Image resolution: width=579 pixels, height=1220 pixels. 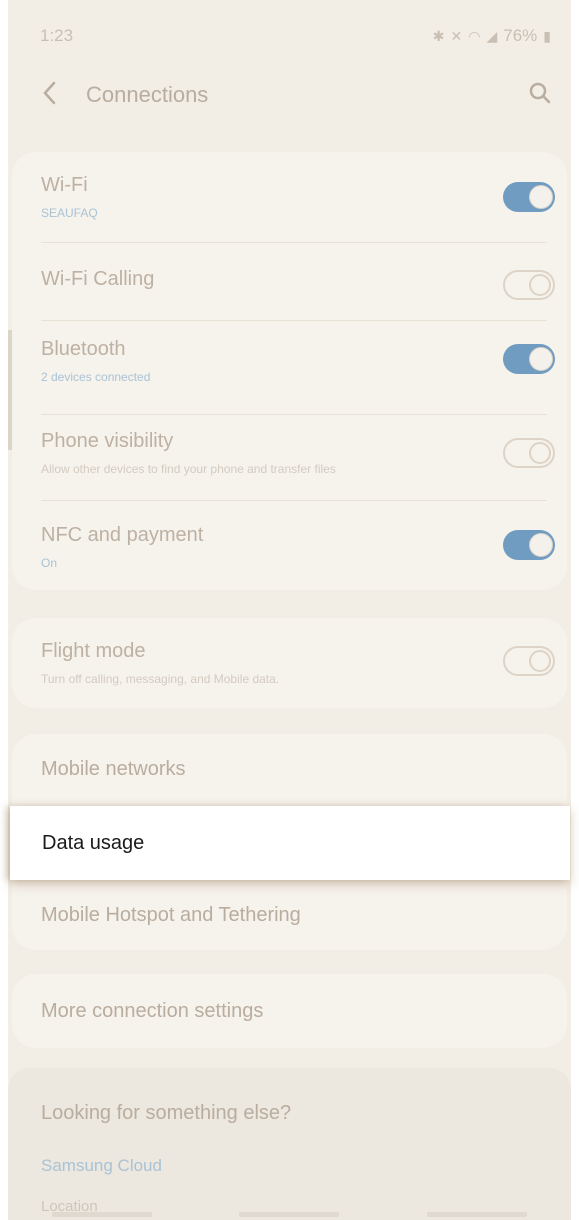 I want to click on setting-label: Phone visibility, so click(x=107, y=441).